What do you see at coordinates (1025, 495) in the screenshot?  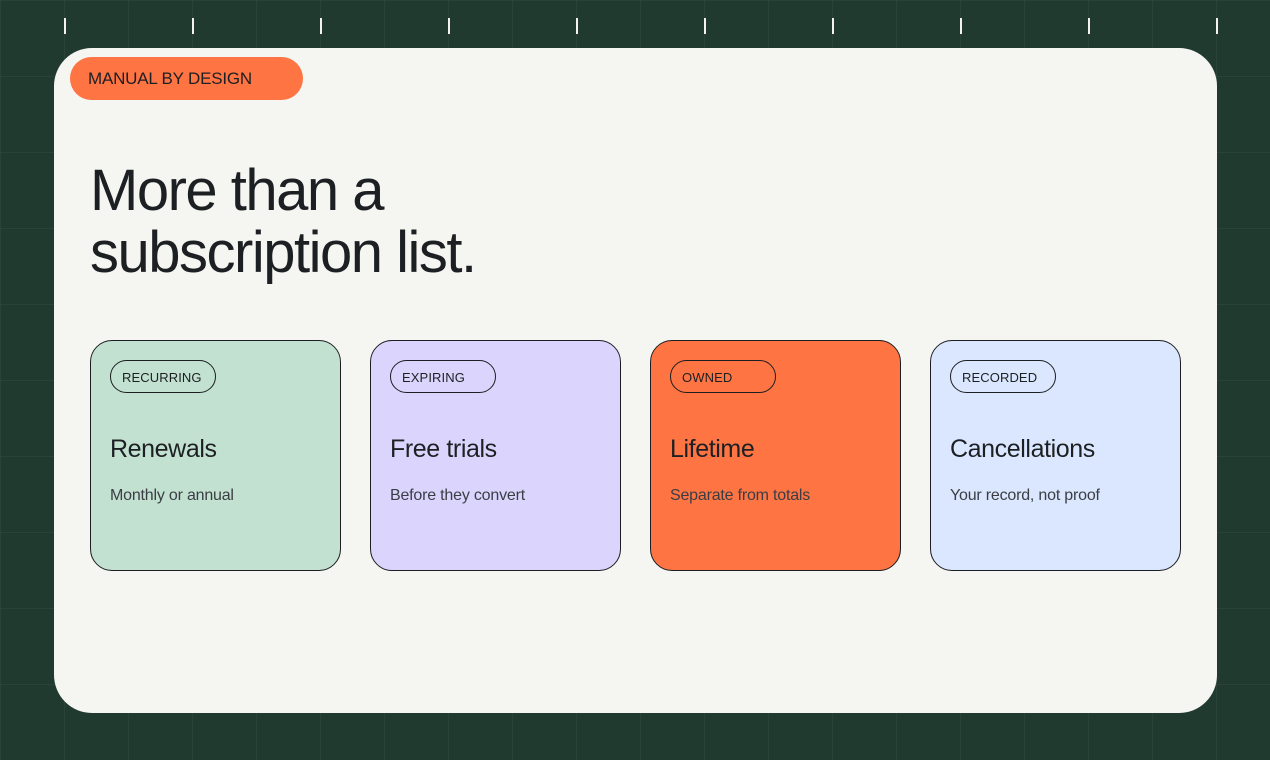 I see `card-subtitle: Your record, not proof` at bounding box center [1025, 495].